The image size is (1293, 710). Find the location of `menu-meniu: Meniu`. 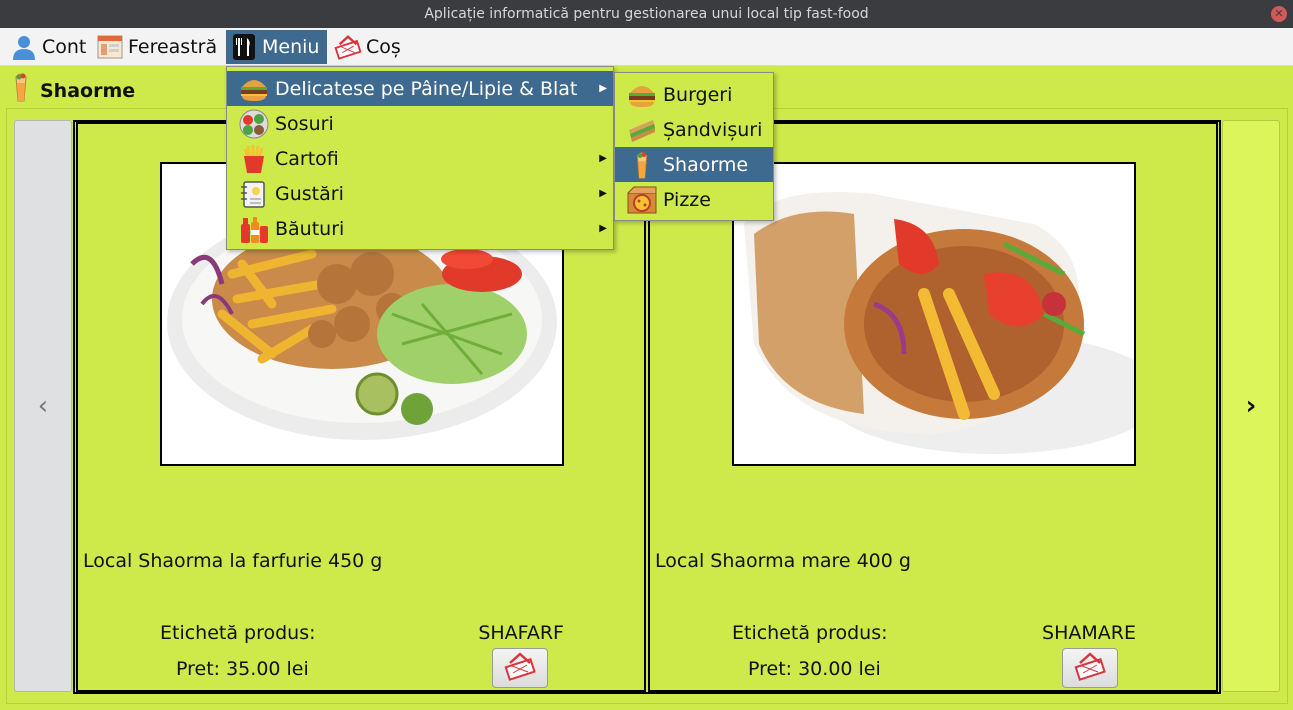

menu-meniu: Meniu is located at coordinates (276, 47).